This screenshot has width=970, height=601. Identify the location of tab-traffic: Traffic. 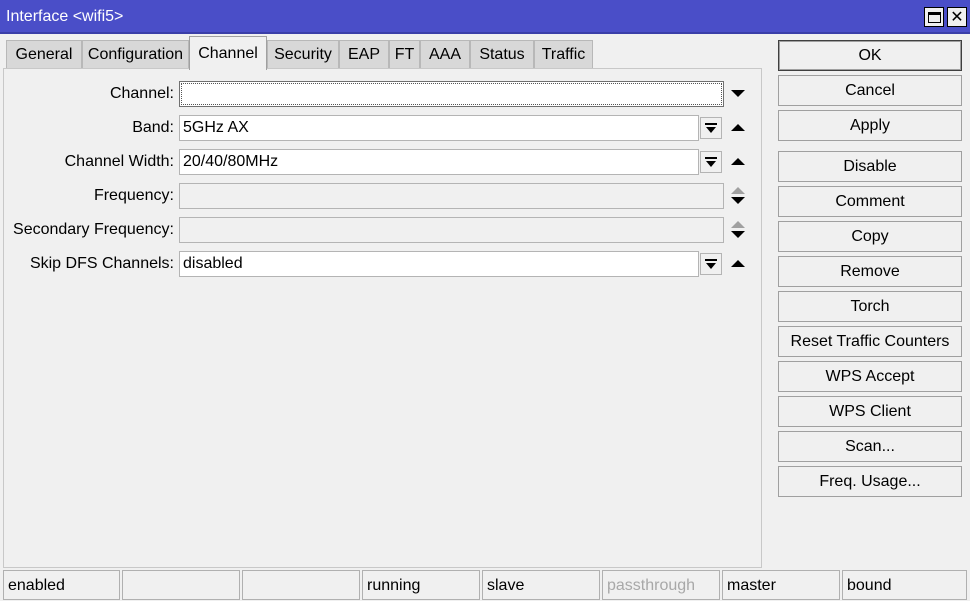
(563, 54).